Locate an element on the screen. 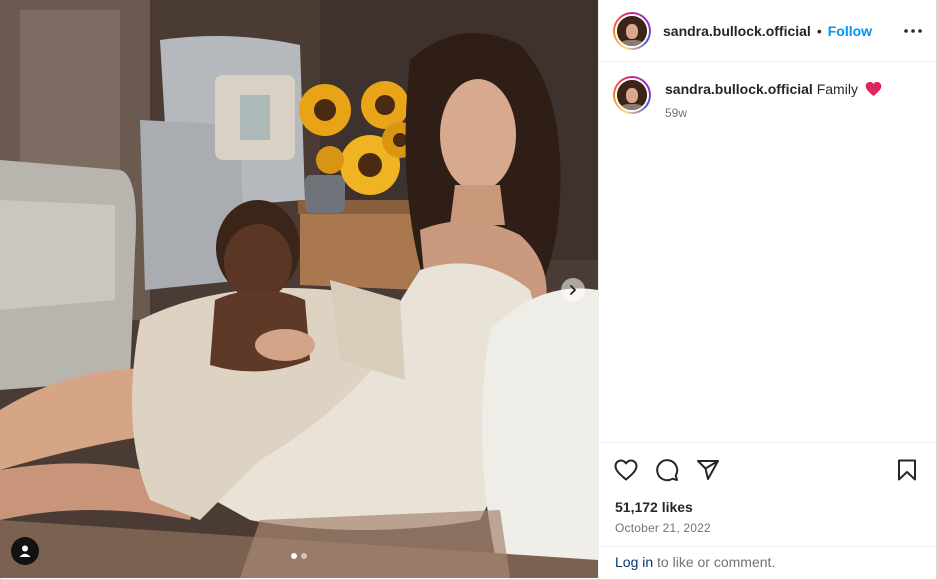 The image size is (937, 580). more-options-button is located at coordinates (913, 30).